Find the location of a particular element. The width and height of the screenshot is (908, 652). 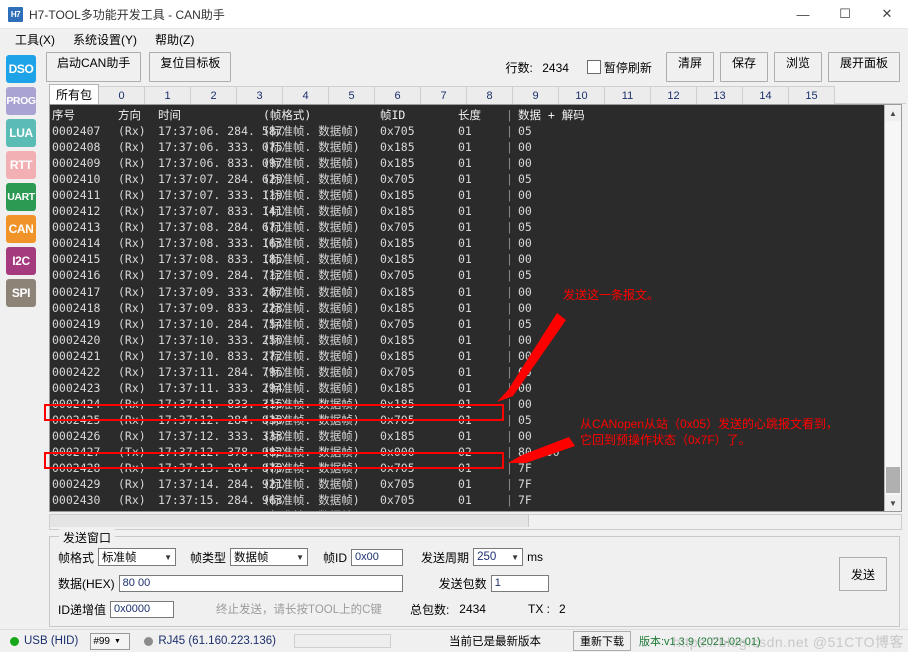

frame-id-input: 0x00 is located at coordinates (377, 557).